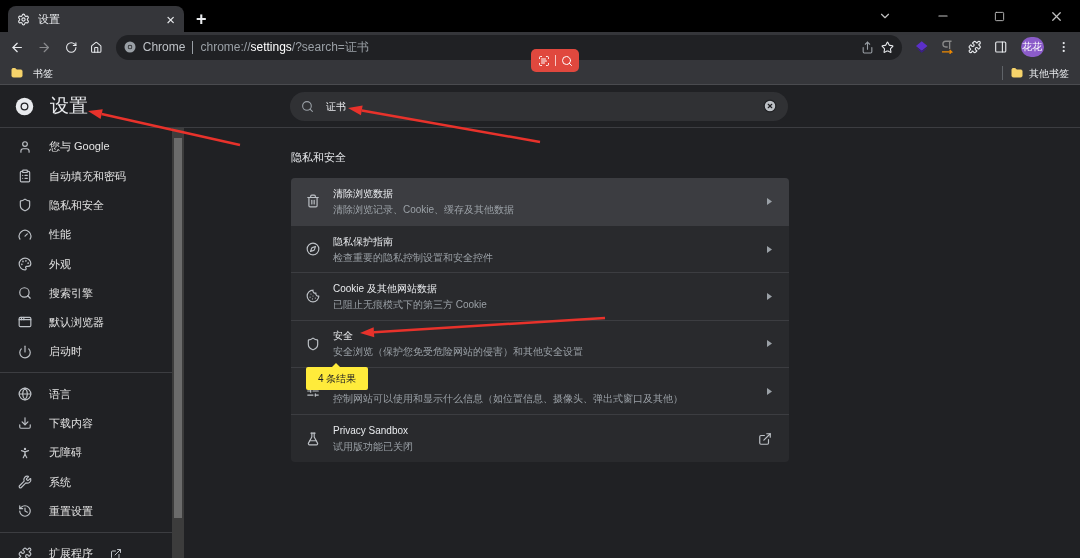 This screenshot has width=1080, height=558. What do you see at coordinates (1001, 47) in the screenshot?
I see `side-panel-icon` at bounding box center [1001, 47].